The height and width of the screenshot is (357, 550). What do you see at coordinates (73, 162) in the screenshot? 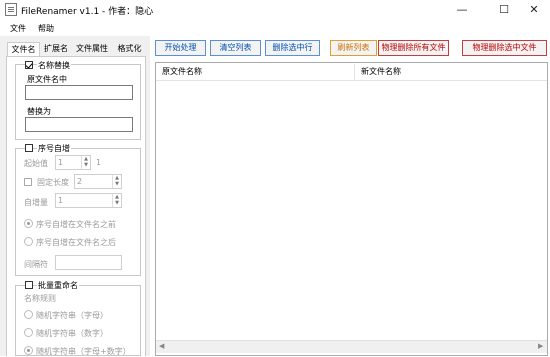
I see `start-value-spinner: 1 ▲ ▼` at bounding box center [73, 162].